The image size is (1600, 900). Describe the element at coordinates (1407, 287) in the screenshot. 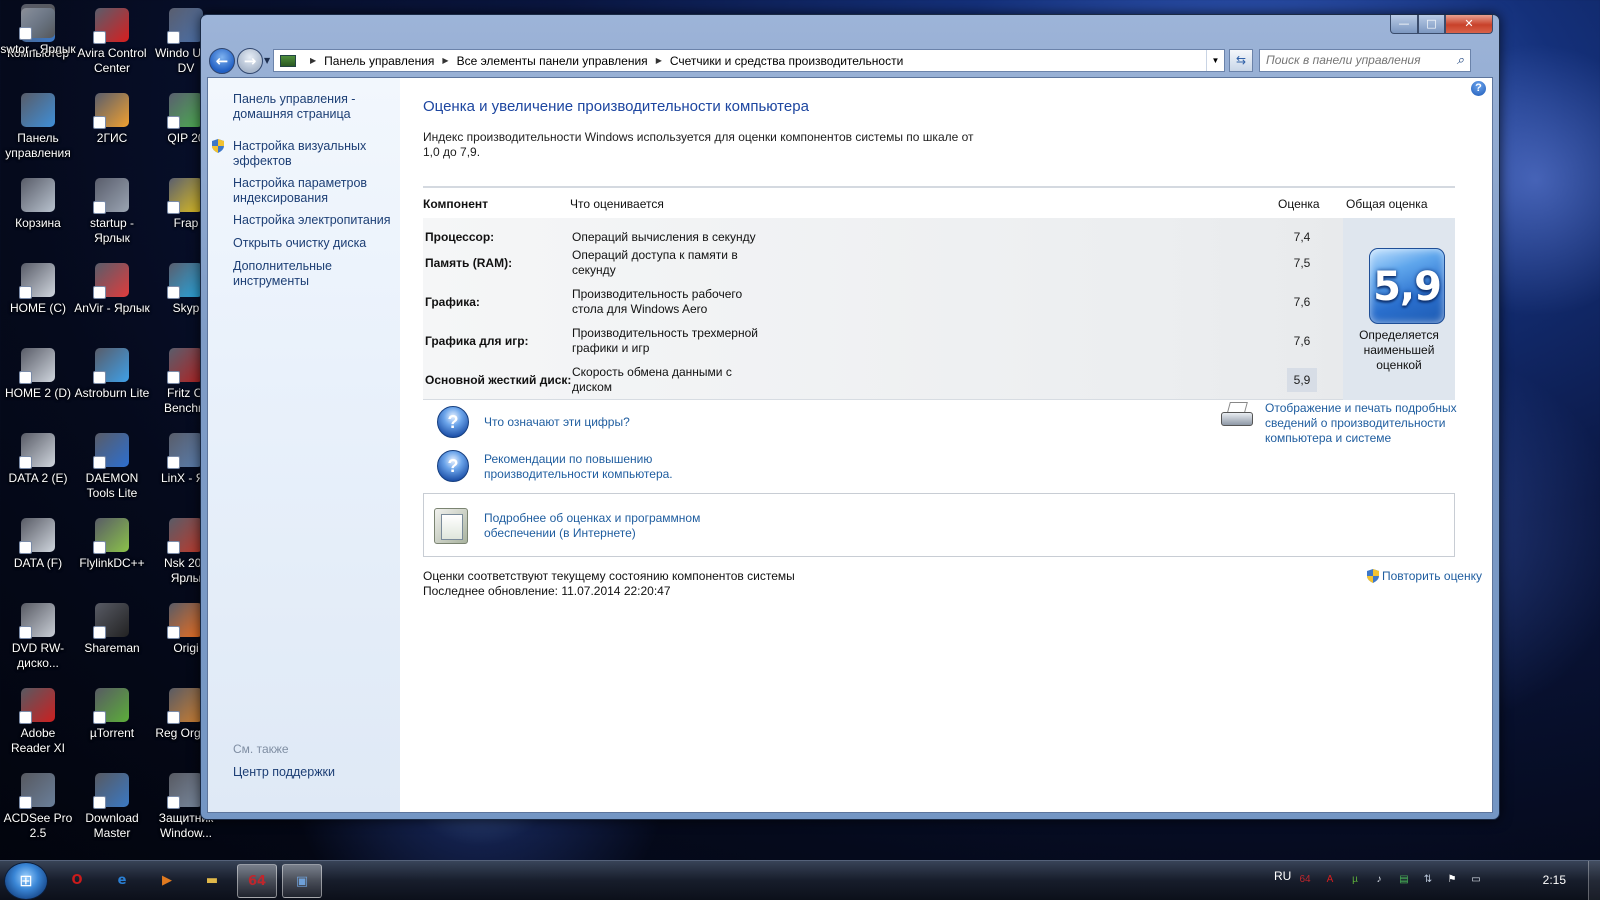

I see `overall-score-value: 5,9` at that location.